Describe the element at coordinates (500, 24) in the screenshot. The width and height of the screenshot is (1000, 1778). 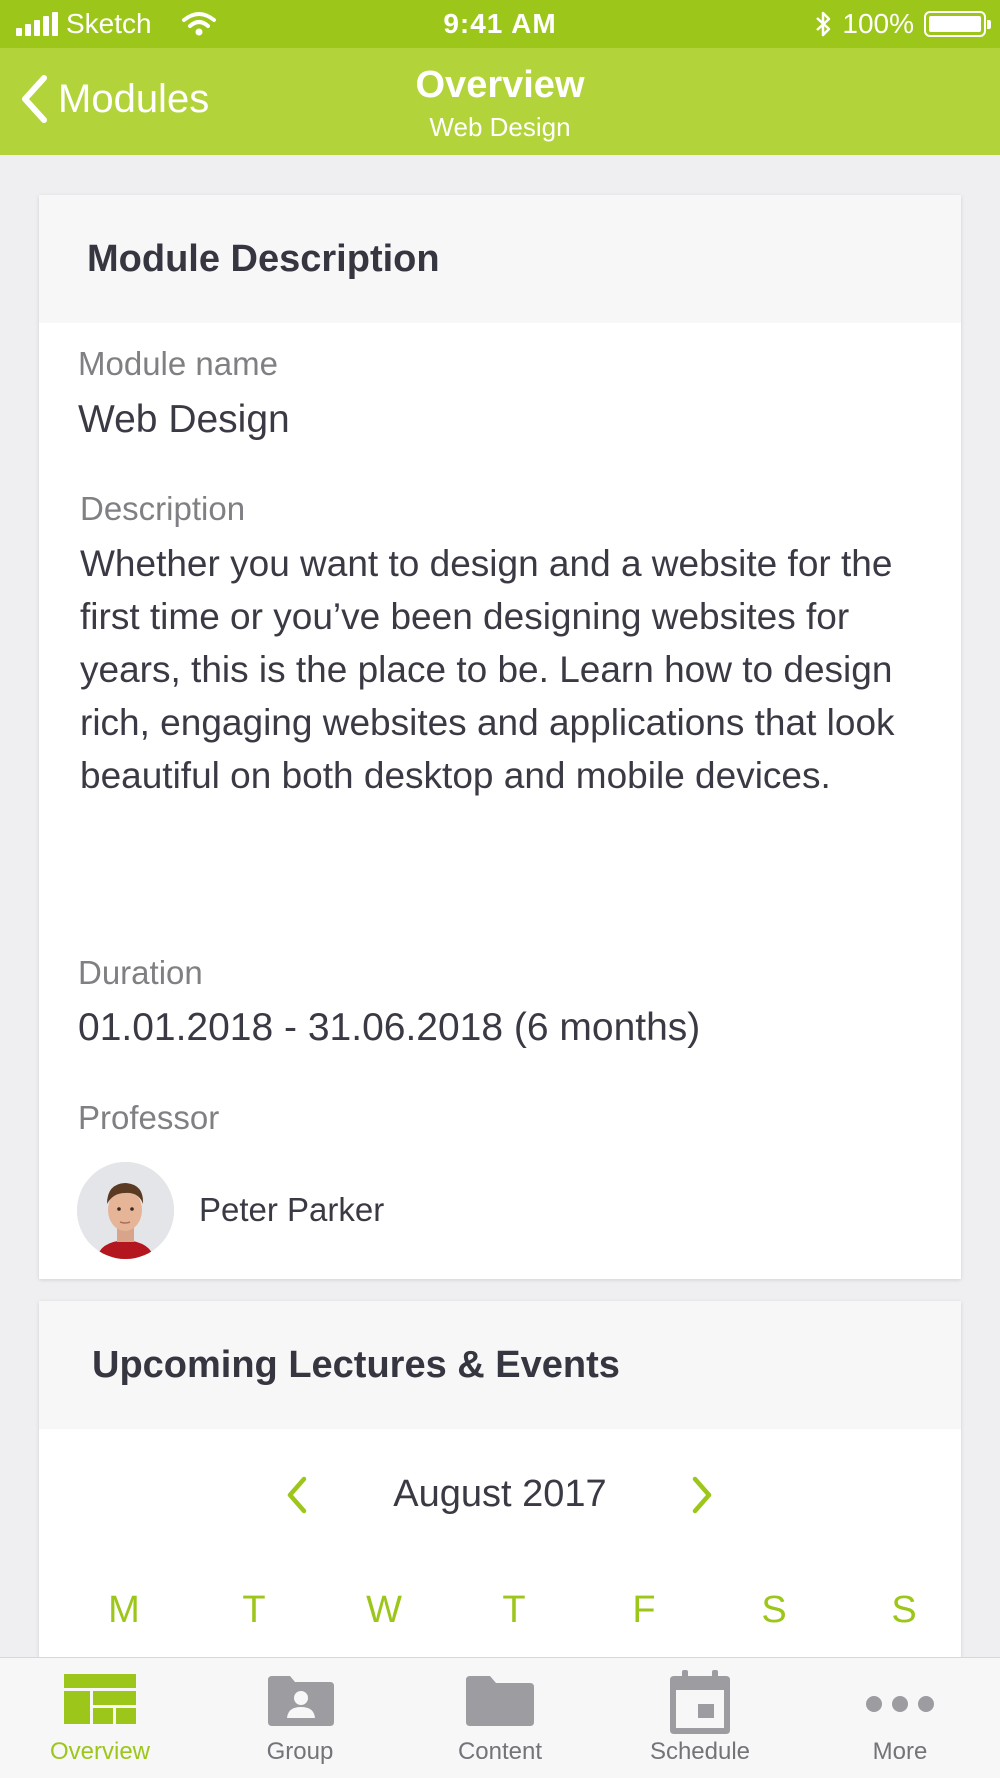
I see `status-bar: Sketch 9:41 AM 100%` at that location.